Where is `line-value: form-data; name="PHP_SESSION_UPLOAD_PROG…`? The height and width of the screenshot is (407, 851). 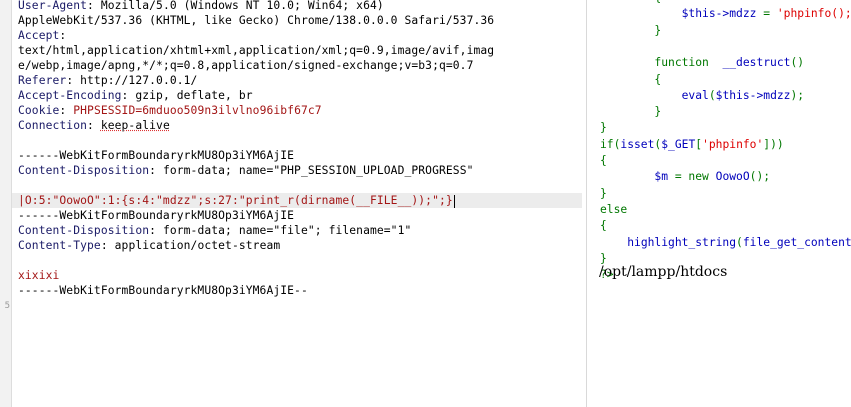
line-value: form-data; name="PHP_SESSION_UPLOAD_PROG… is located at coordinates (318, 170).